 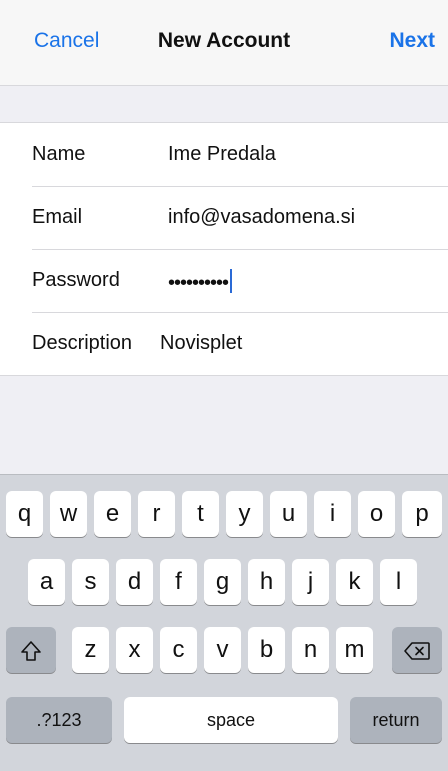 What do you see at coordinates (231, 281) in the screenshot?
I see `text-cursor` at bounding box center [231, 281].